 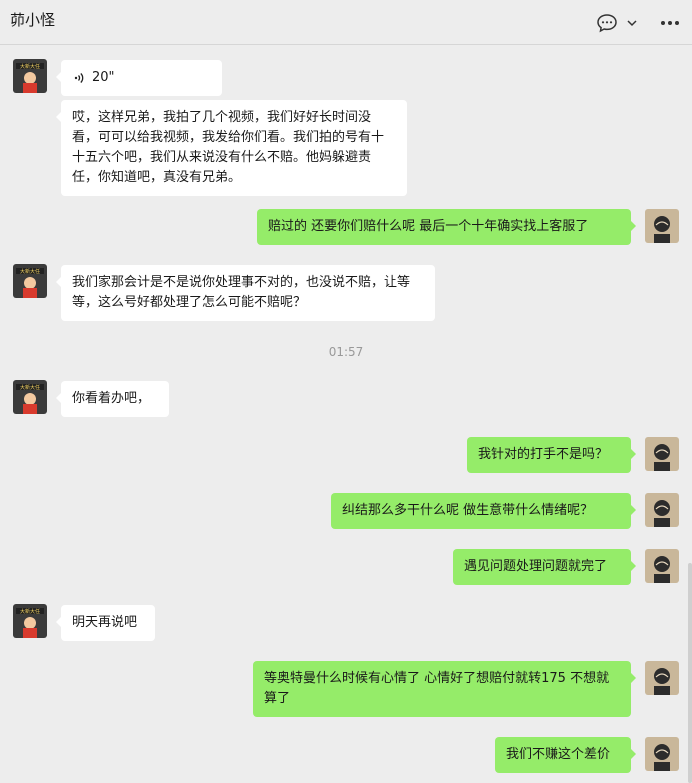 I want to click on message-bubble: 纠结那么多干什么呢 做生意带什么情绪呢？, so click(x=483, y=511).